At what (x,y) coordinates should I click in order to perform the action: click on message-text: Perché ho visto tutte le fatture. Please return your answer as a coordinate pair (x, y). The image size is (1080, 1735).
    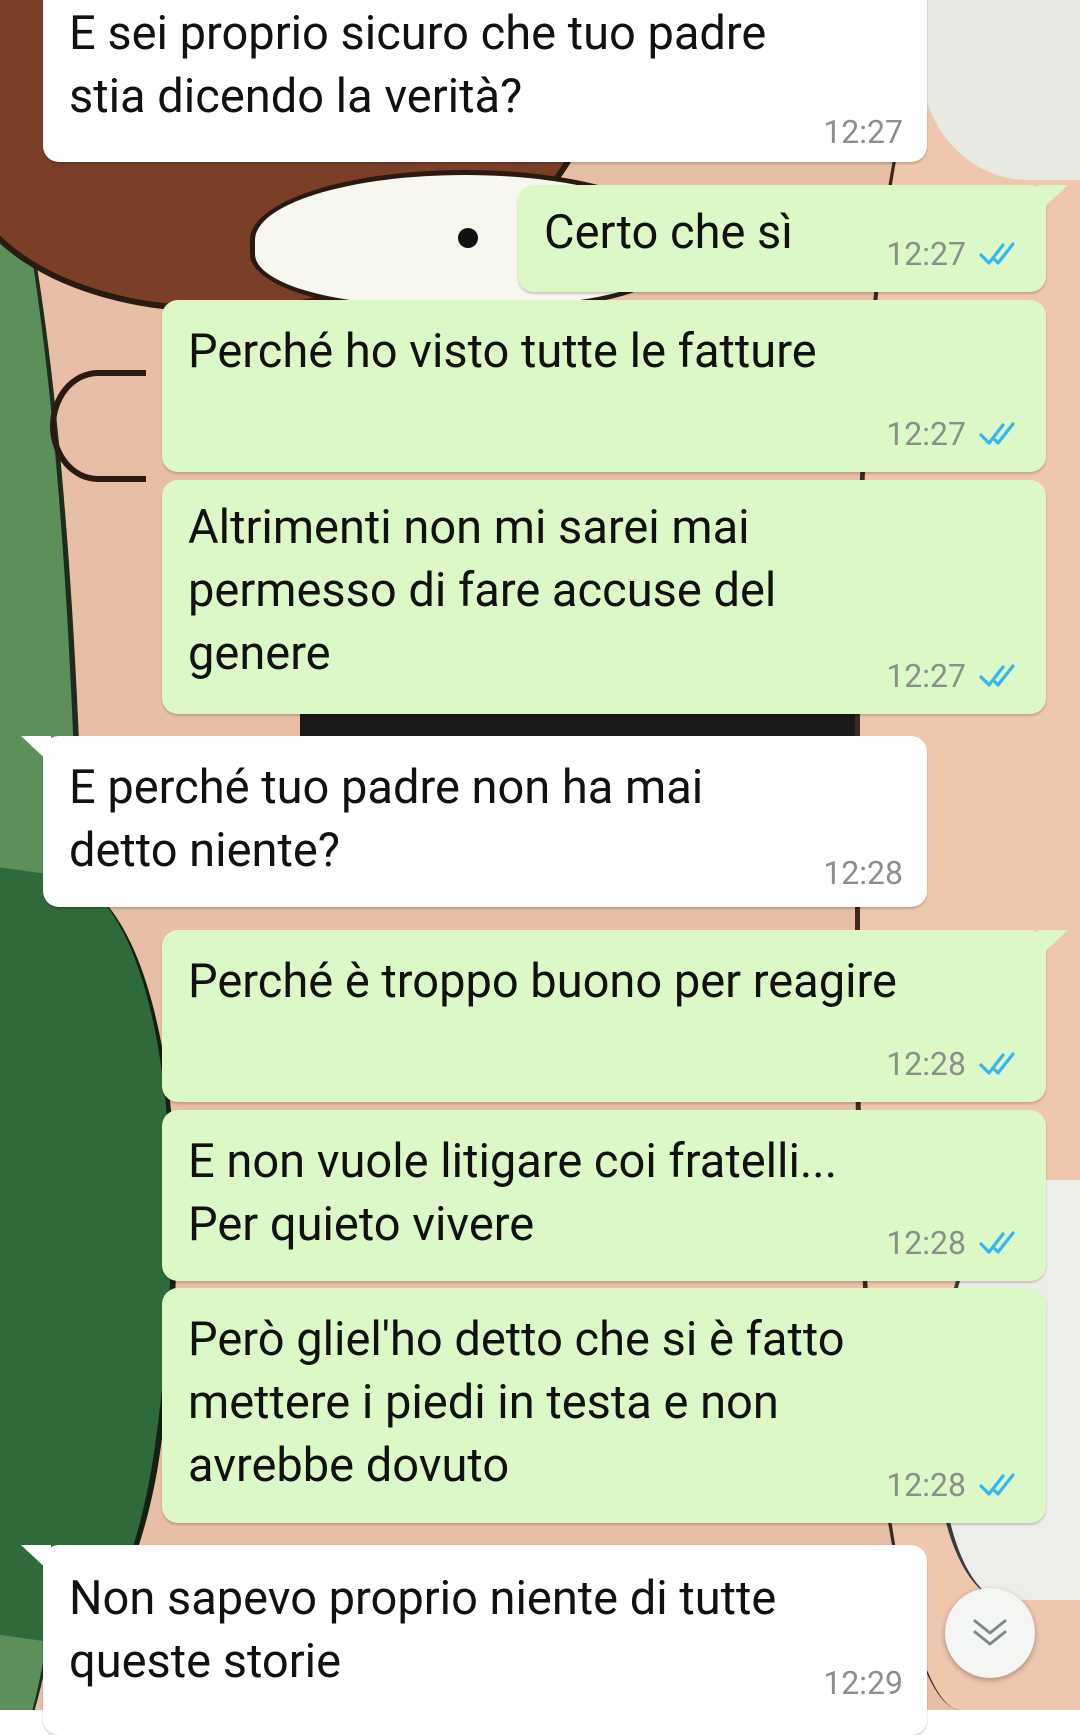
    Looking at the image, I should click on (502, 351).